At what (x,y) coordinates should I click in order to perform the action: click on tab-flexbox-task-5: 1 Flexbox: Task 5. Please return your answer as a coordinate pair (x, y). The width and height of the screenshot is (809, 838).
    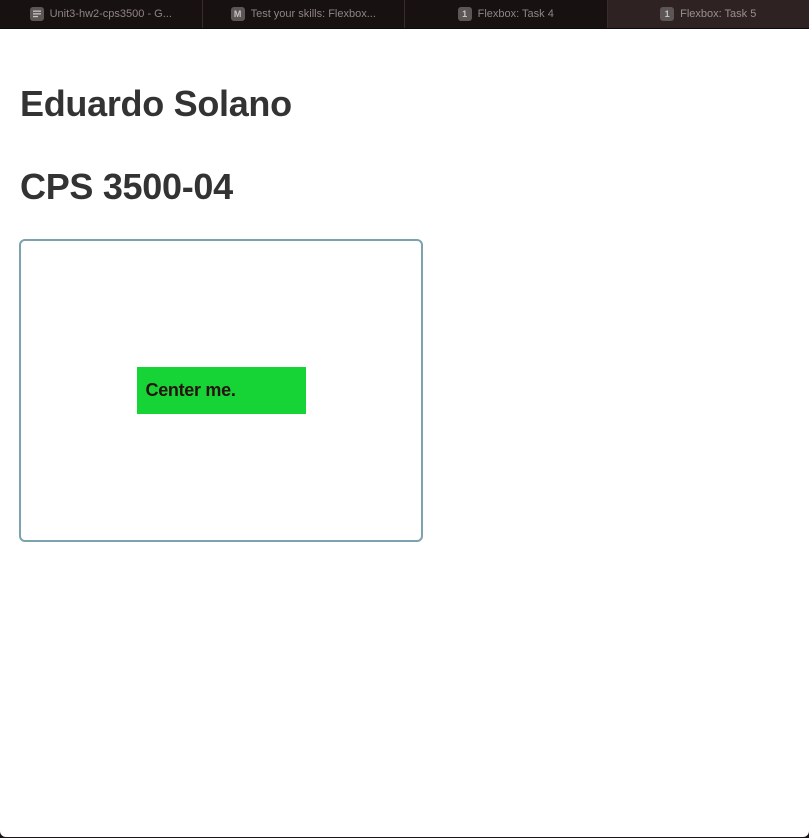
    Looking at the image, I should click on (708, 14).